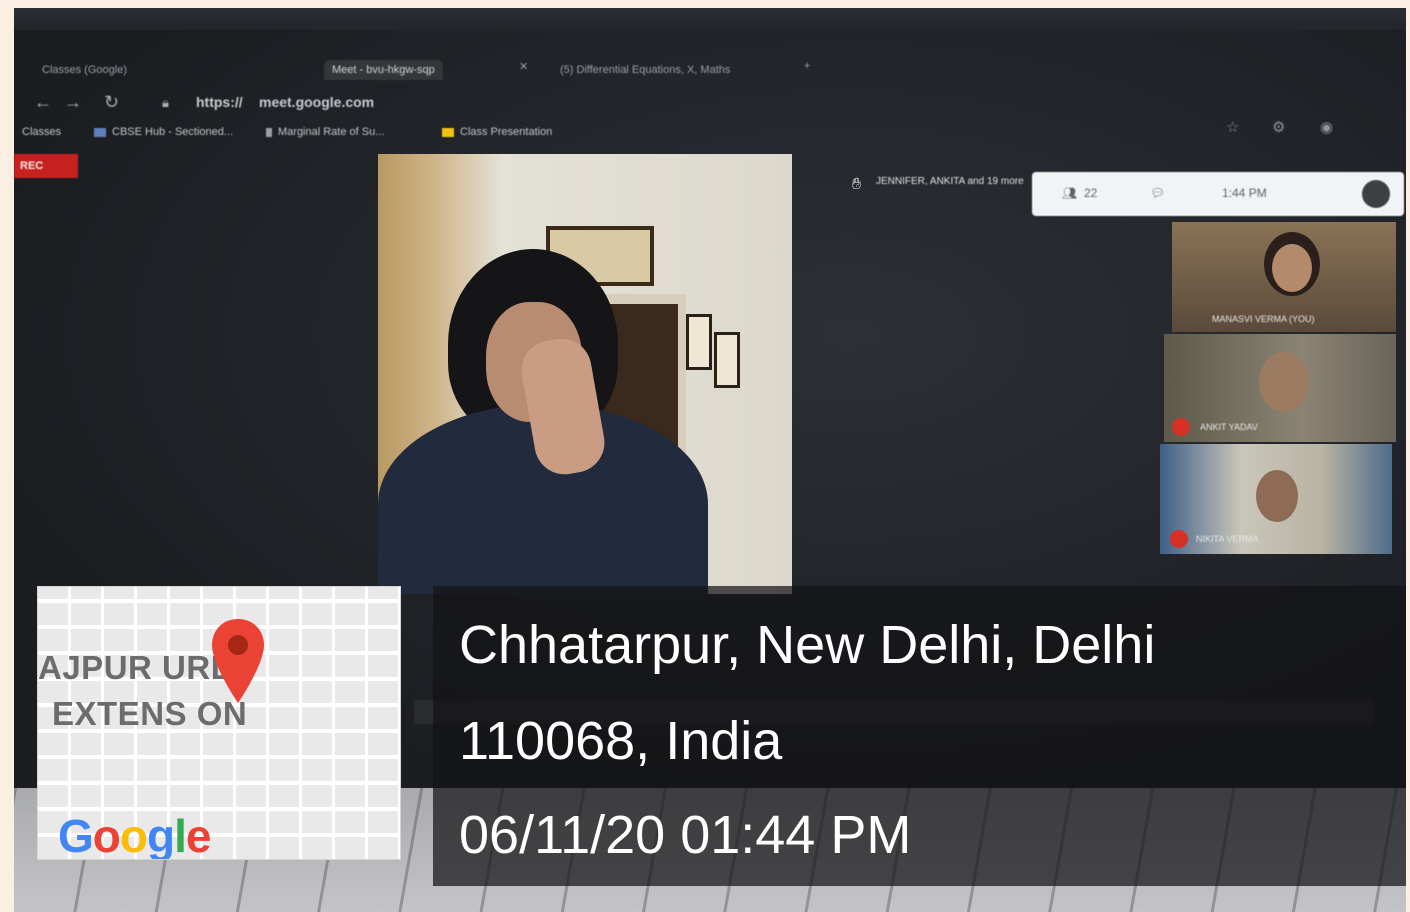 This screenshot has width=1410, height=912. I want to click on lock-icon: 🔒︎, so click(165, 102).